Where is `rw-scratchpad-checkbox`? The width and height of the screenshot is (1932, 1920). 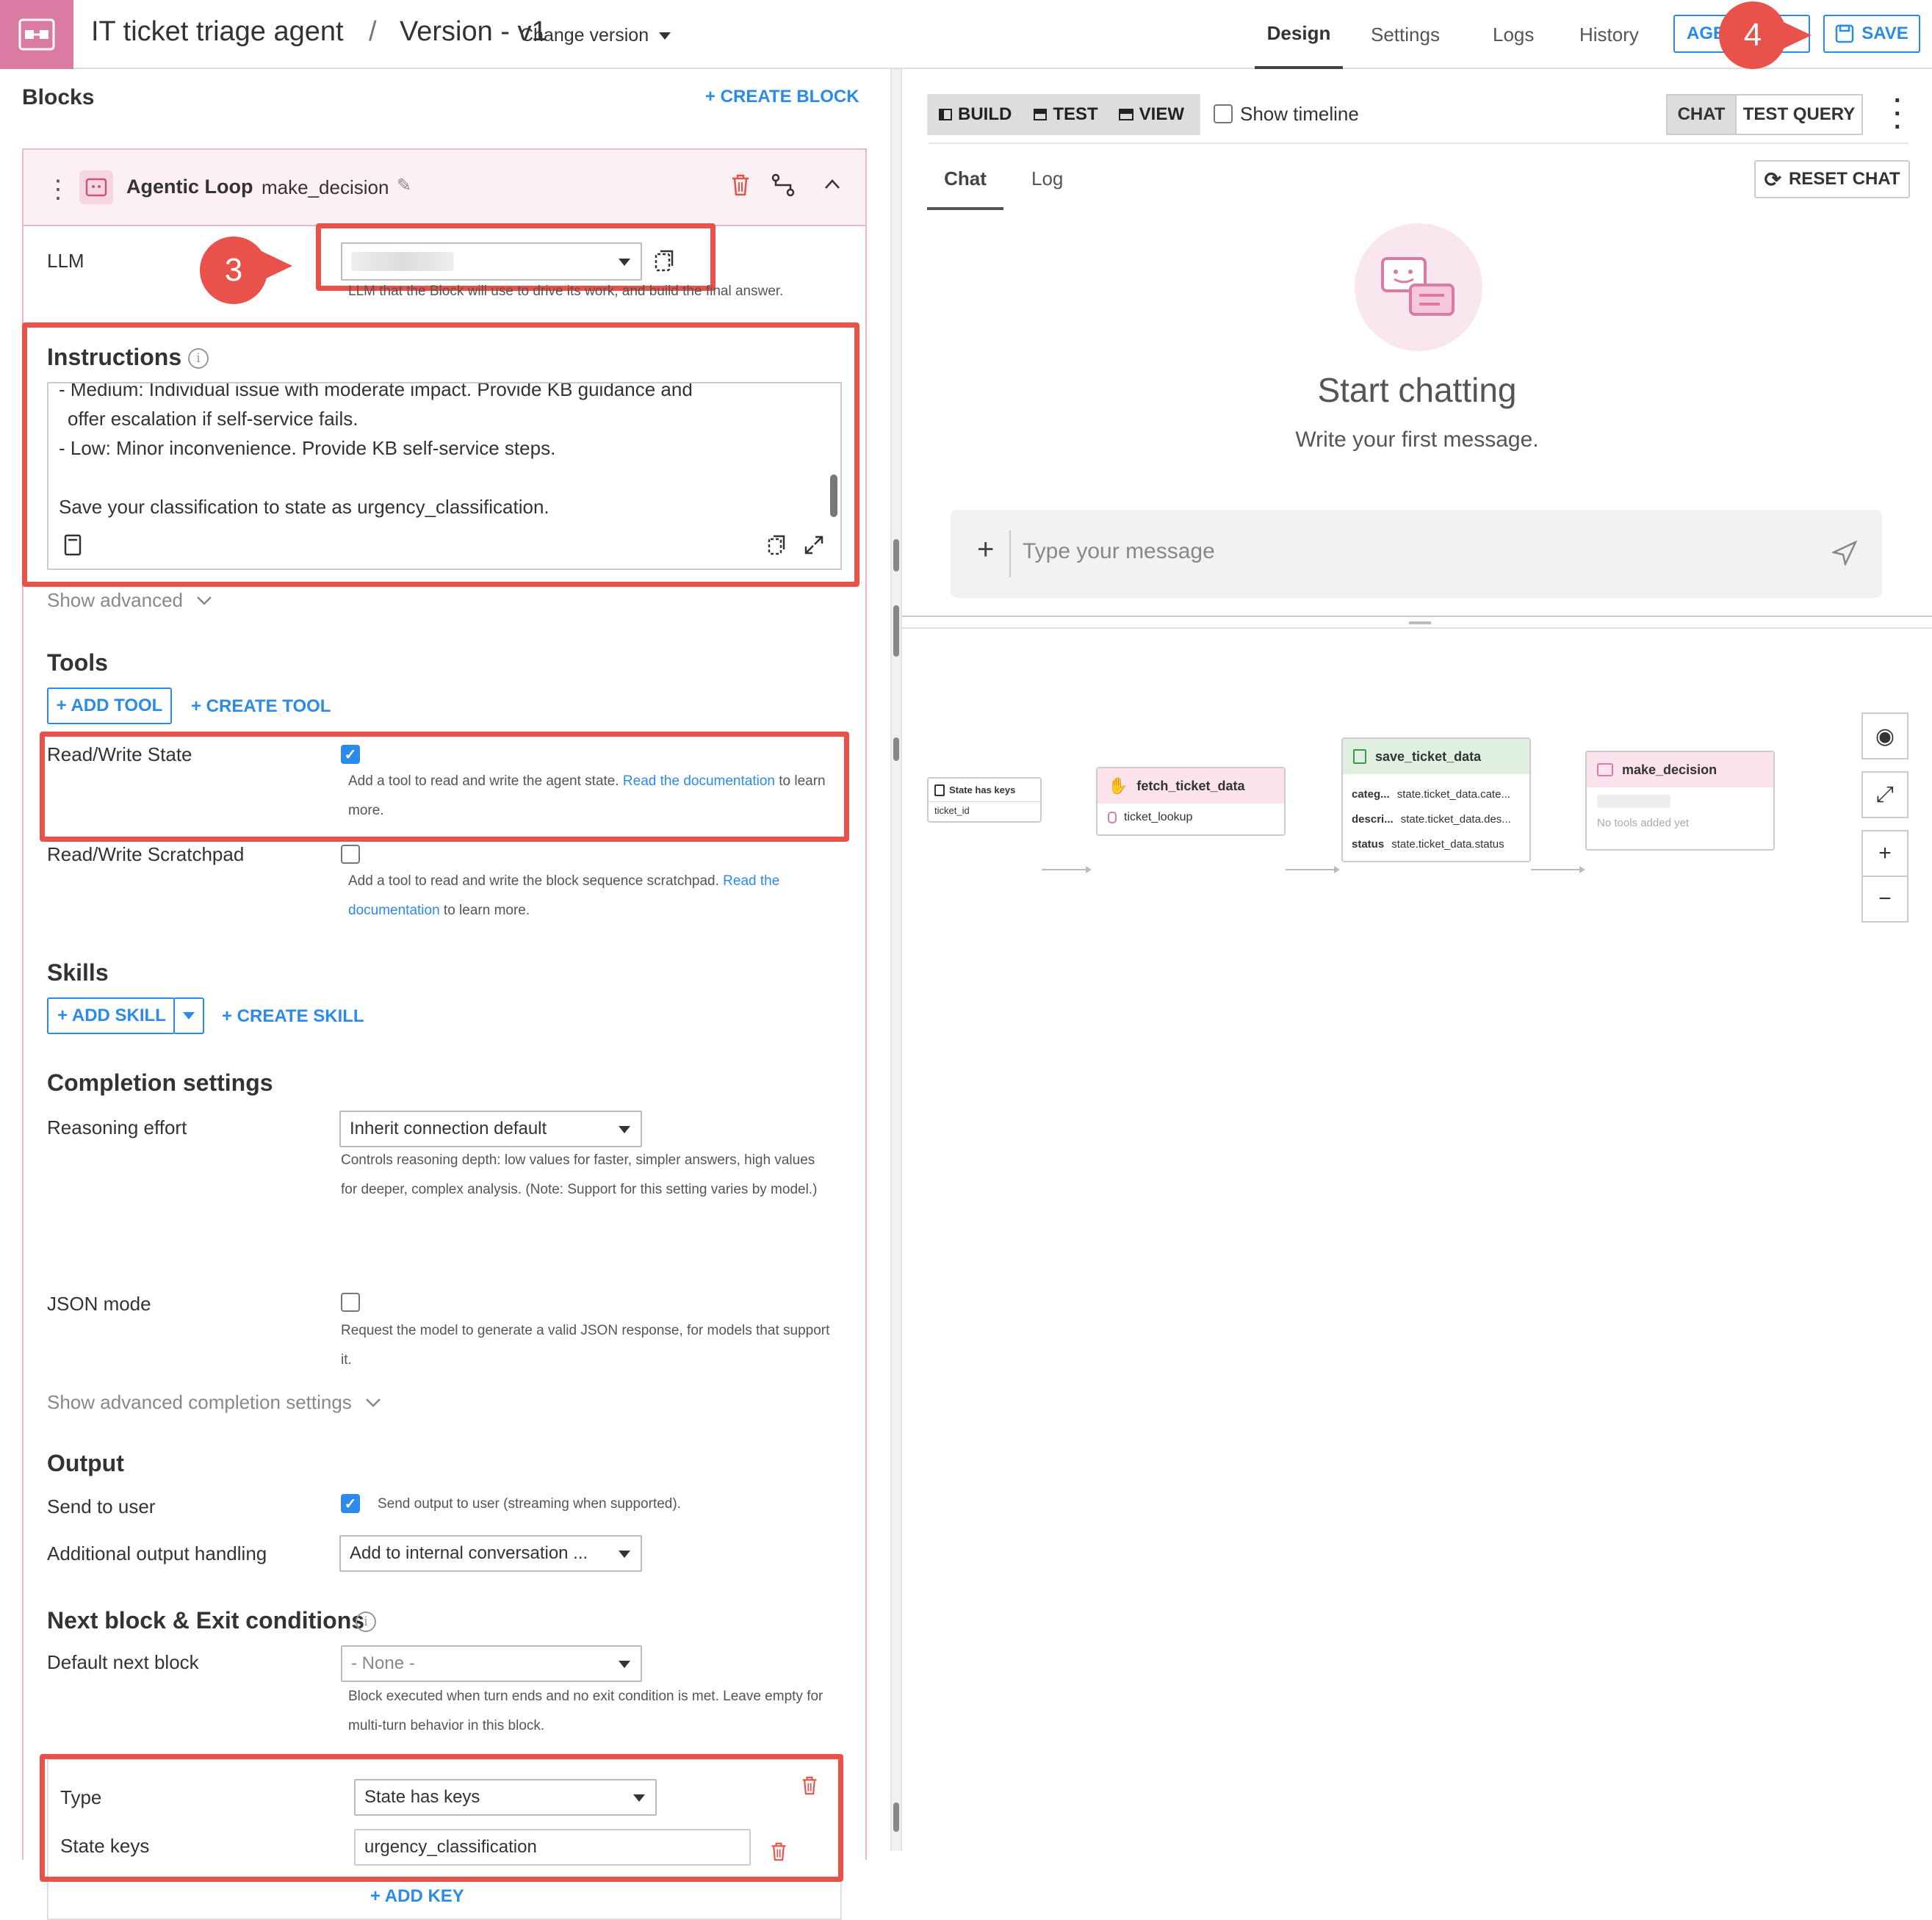 rw-scratchpad-checkbox is located at coordinates (350, 855).